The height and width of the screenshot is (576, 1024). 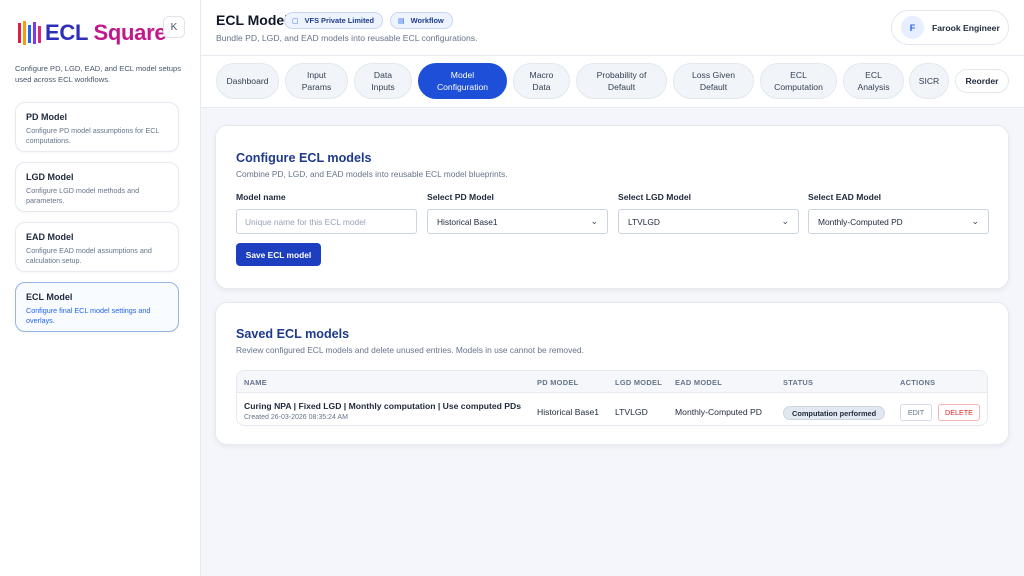 What do you see at coordinates (30, 33) in the screenshot?
I see `logo-mark-icon` at bounding box center [30, 33].